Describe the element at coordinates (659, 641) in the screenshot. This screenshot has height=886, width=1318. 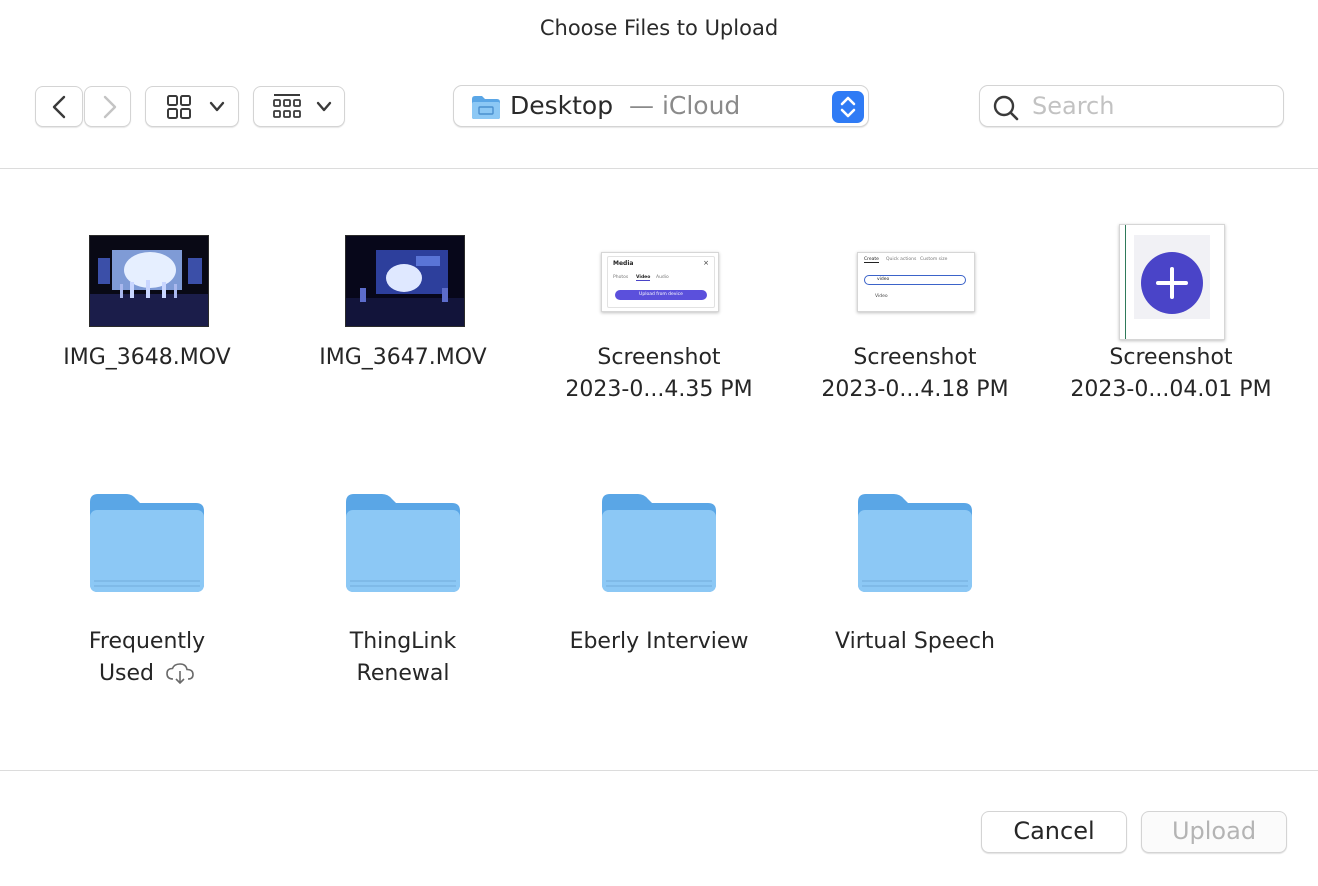
I see `folder-name-line1: Eberly Interview` at that location.